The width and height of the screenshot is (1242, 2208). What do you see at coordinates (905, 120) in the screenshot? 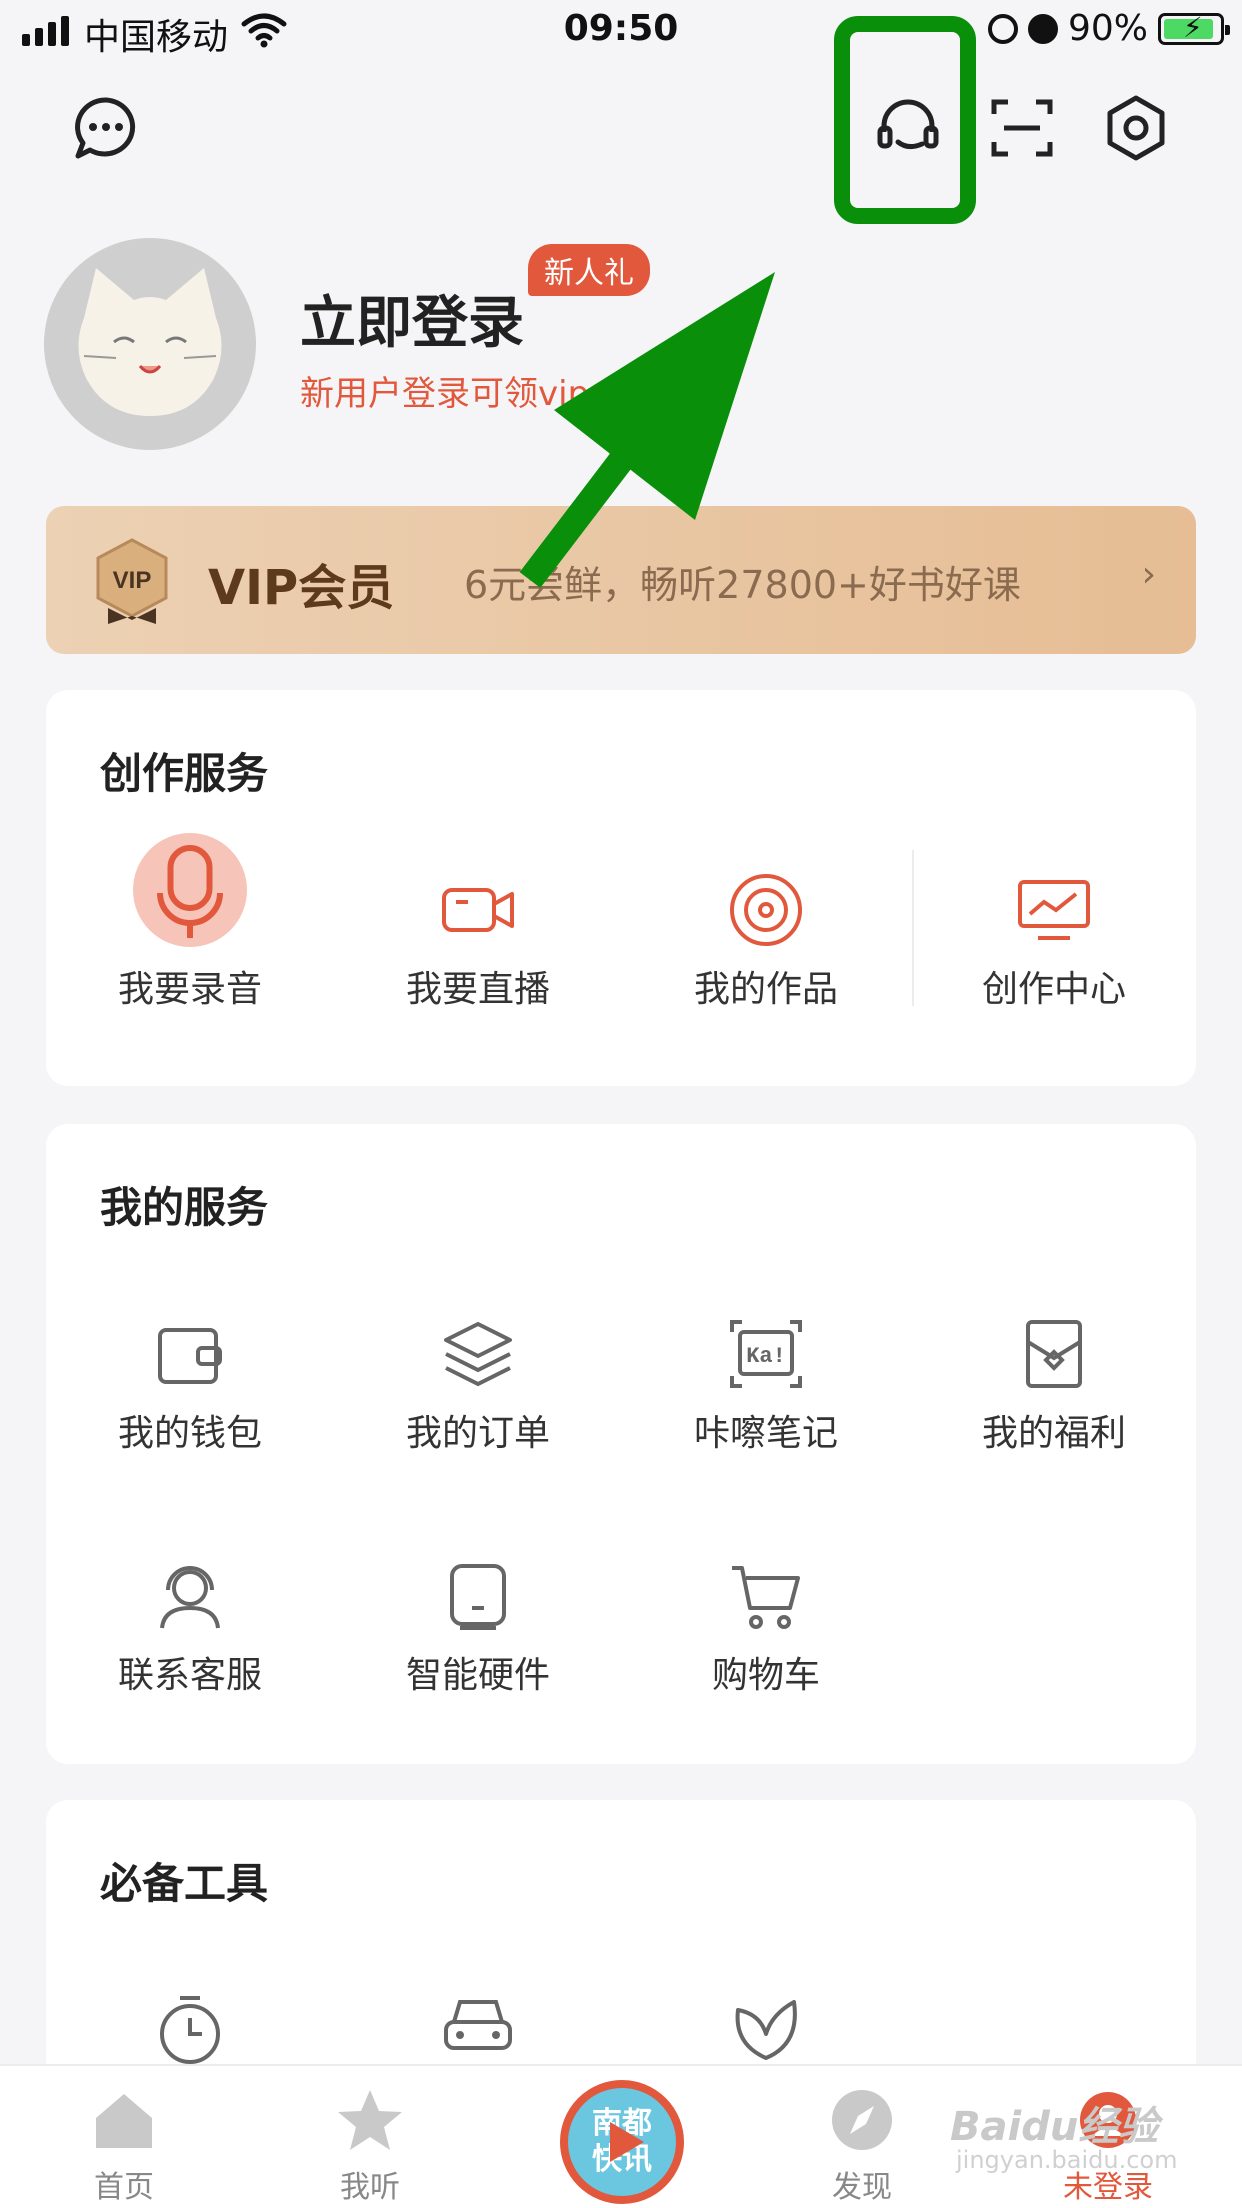
I see `highlight-box` at bounding box center [905, 120].